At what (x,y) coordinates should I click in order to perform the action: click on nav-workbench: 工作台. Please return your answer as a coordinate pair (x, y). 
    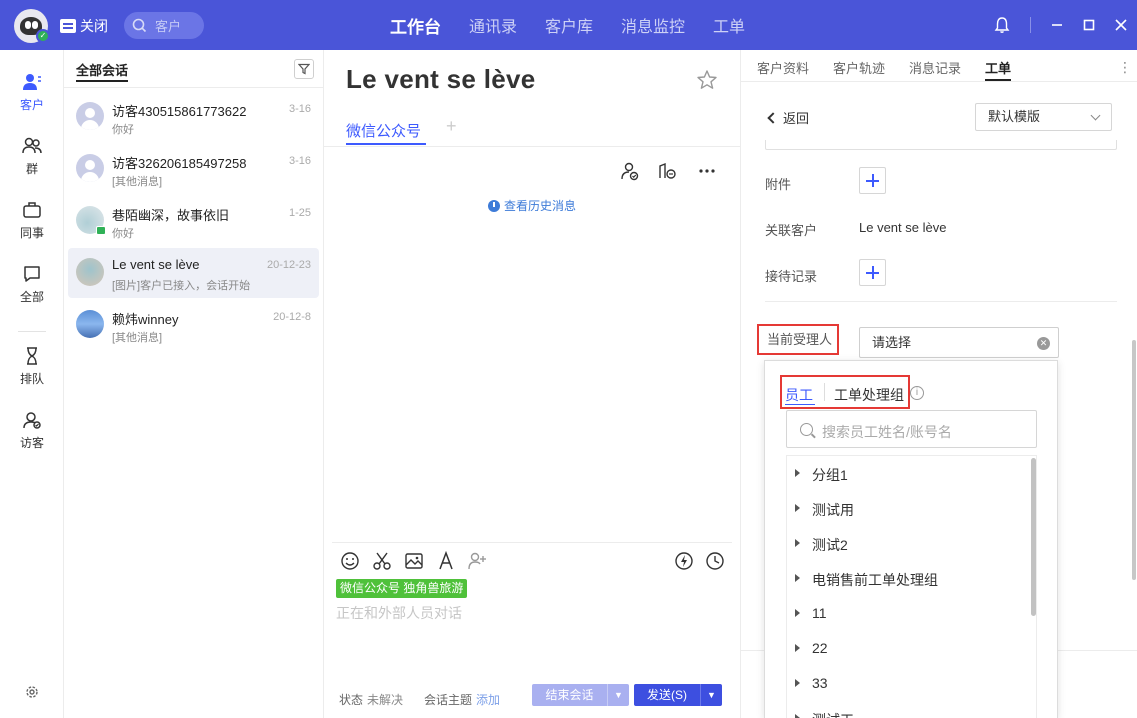
    Looking at the image, I should click on (415, 25).